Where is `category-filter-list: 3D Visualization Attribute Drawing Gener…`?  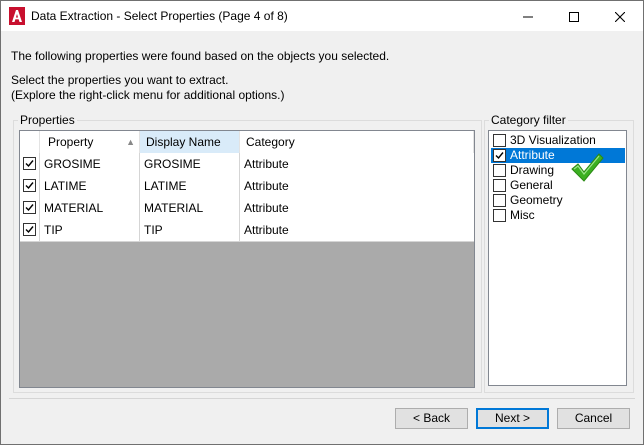 category-filter-list: 3D Visualization Attribute Drawing Gener… is located at coordinates (557, 258).